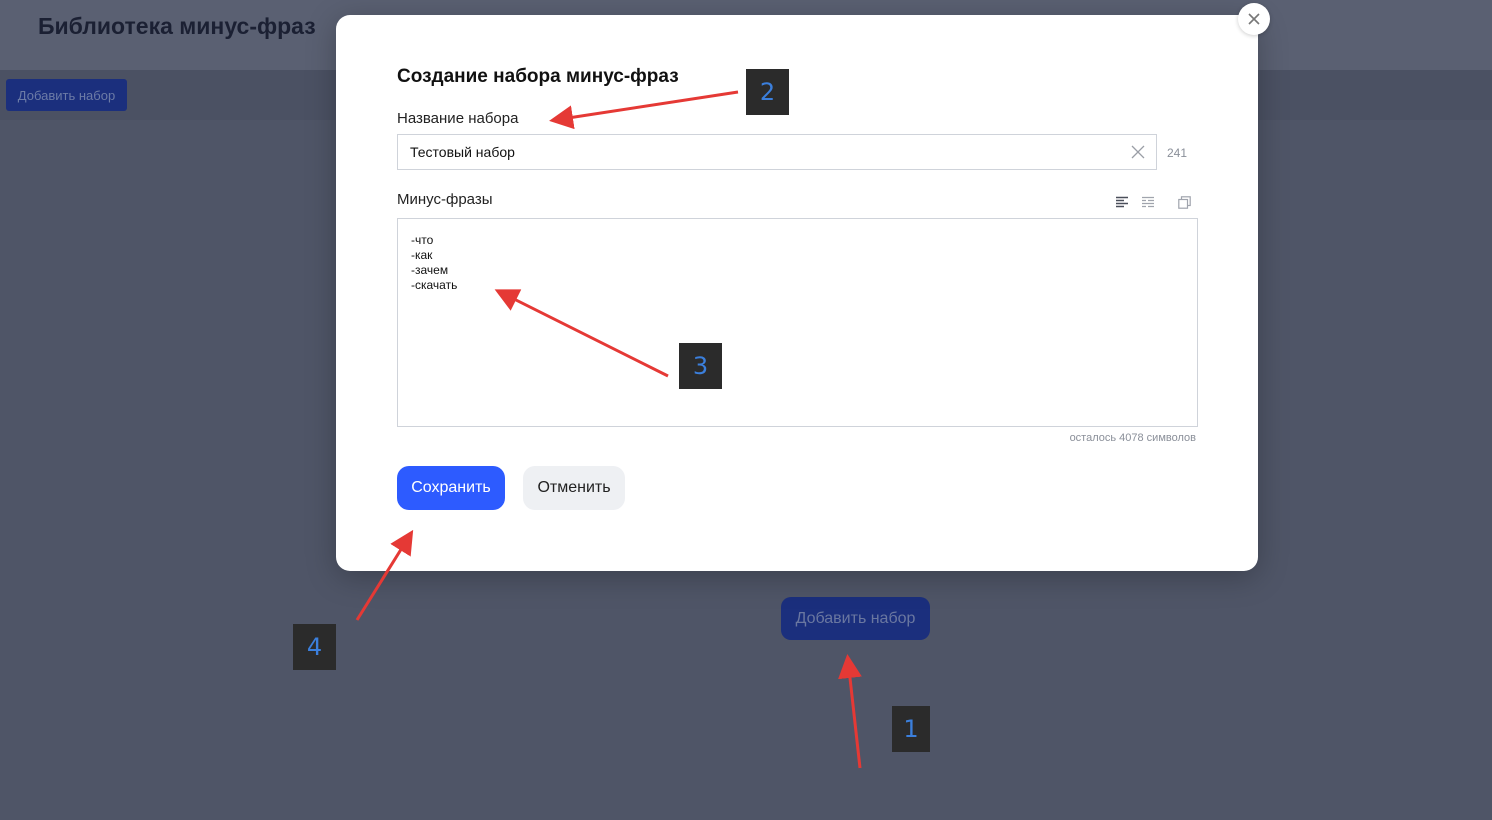  I want to click on copy-button, so click(1184, 202).